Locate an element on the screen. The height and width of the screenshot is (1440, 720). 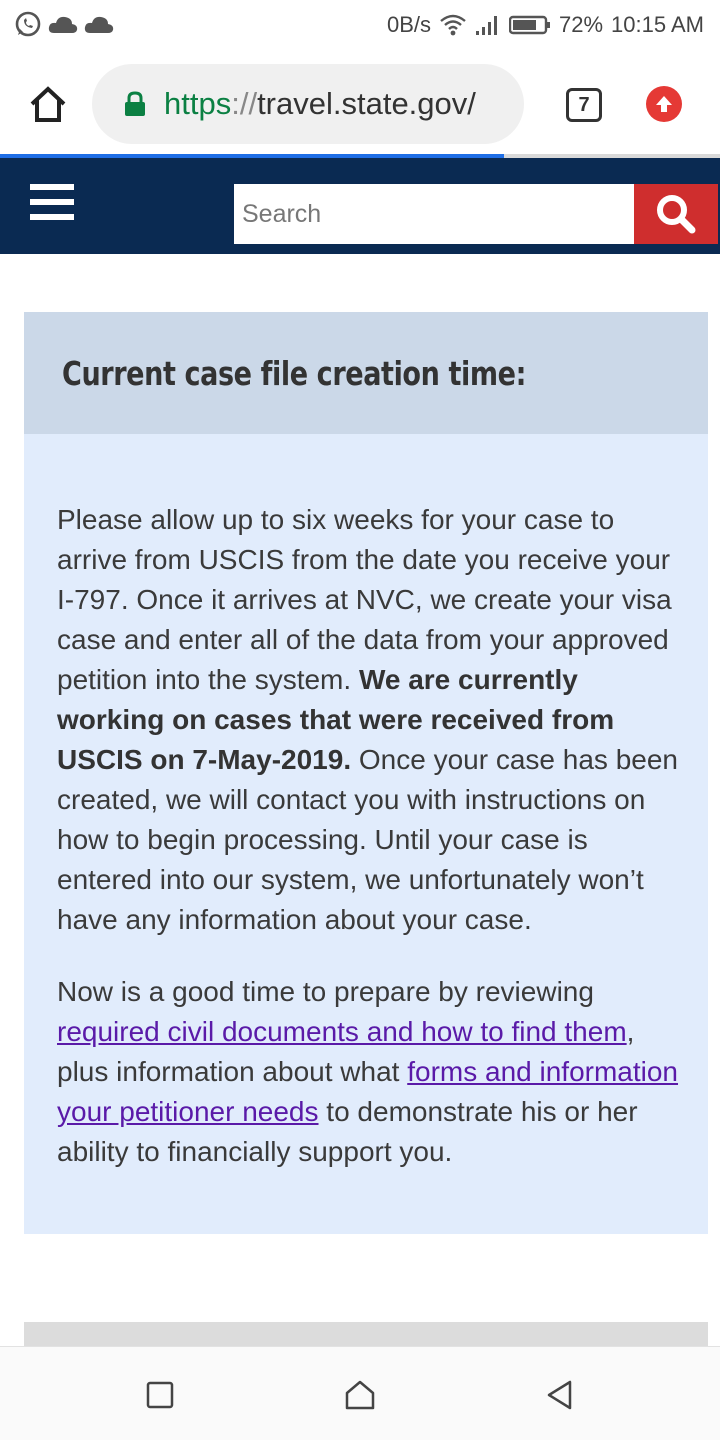
browser-toolbar: https://travel.state.gov/ 7 is located at coordinates (360, 106).